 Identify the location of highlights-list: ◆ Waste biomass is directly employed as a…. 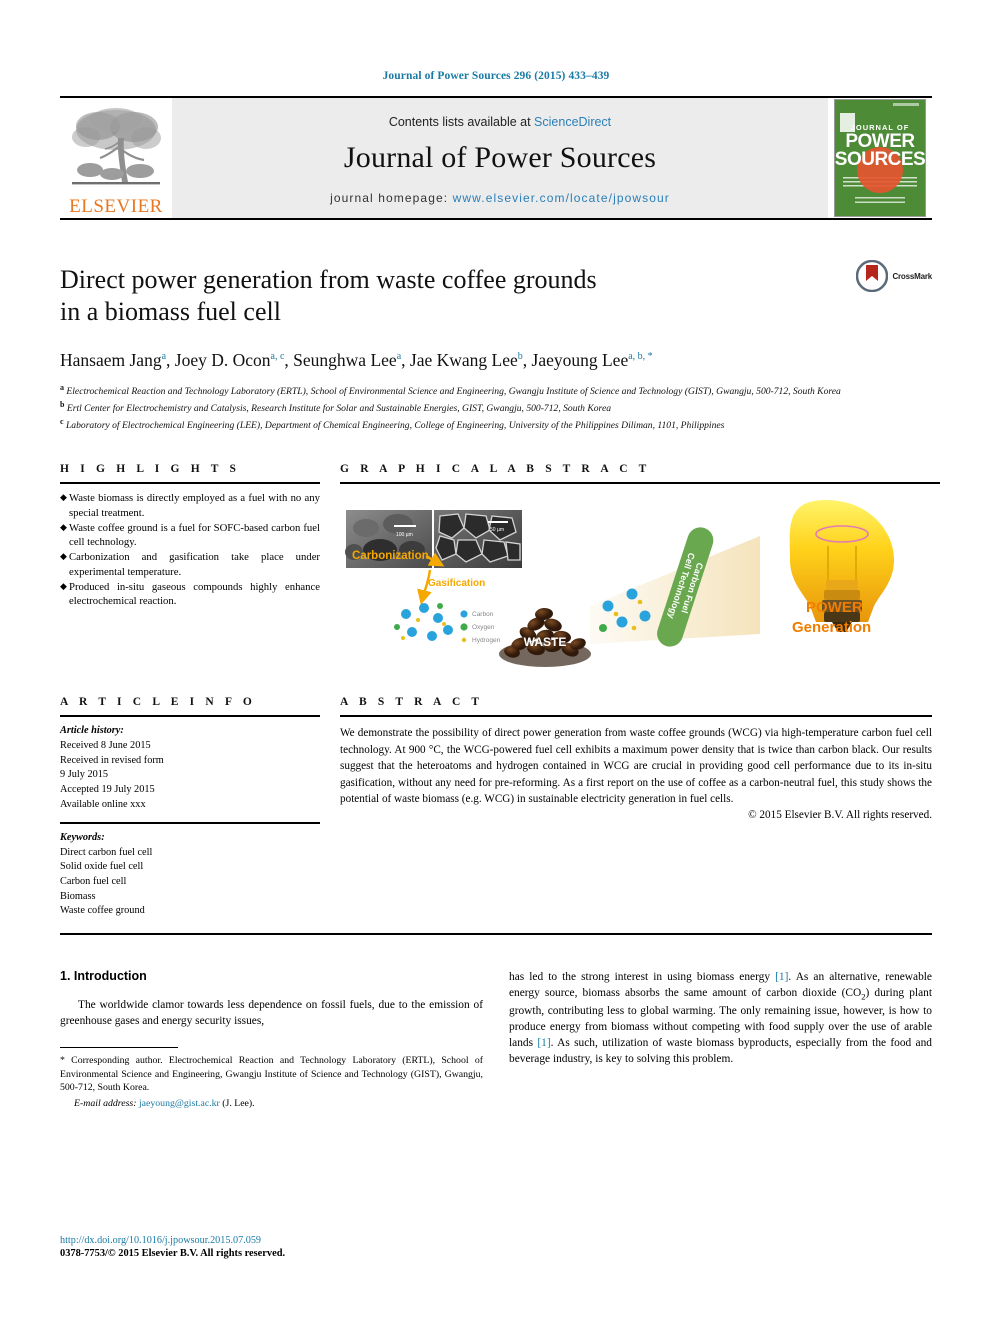
(190, 546).